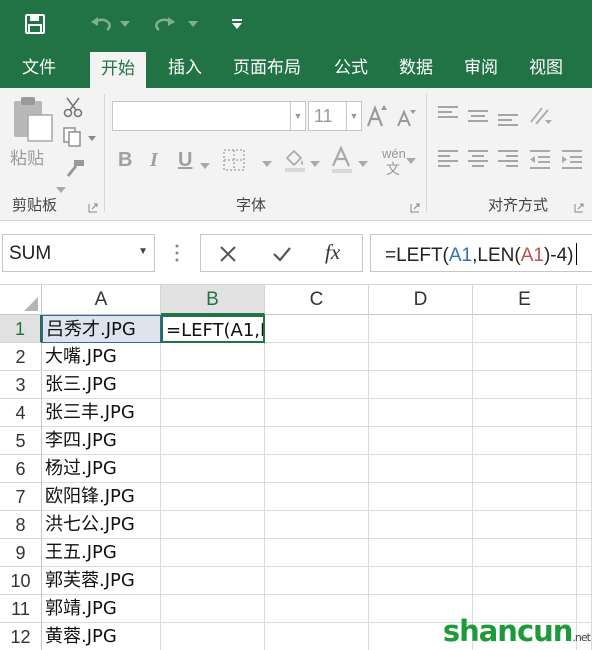  I want to click on row-header: 8, so click(21, 525).